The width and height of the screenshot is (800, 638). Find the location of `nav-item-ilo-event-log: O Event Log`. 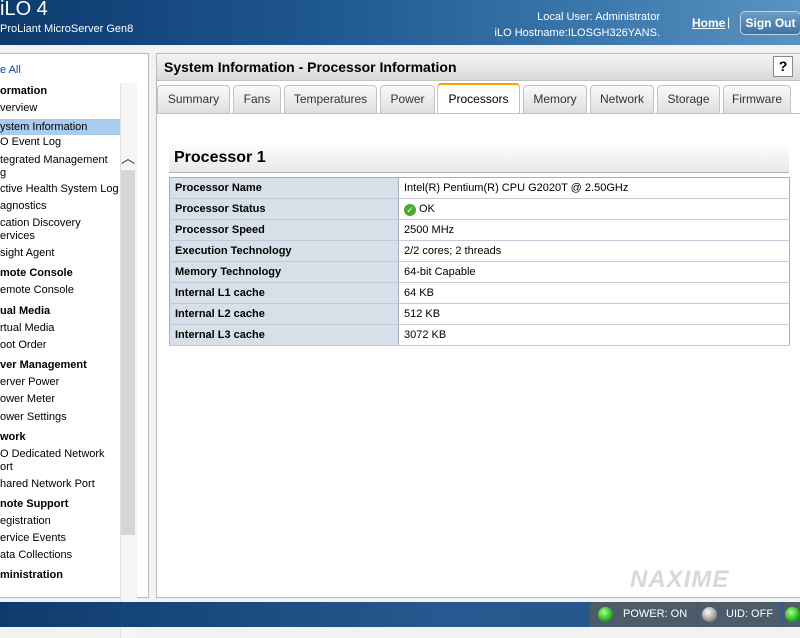

nav-item-ilo-event-log: O Event Log is located at coordinates (60, 142).